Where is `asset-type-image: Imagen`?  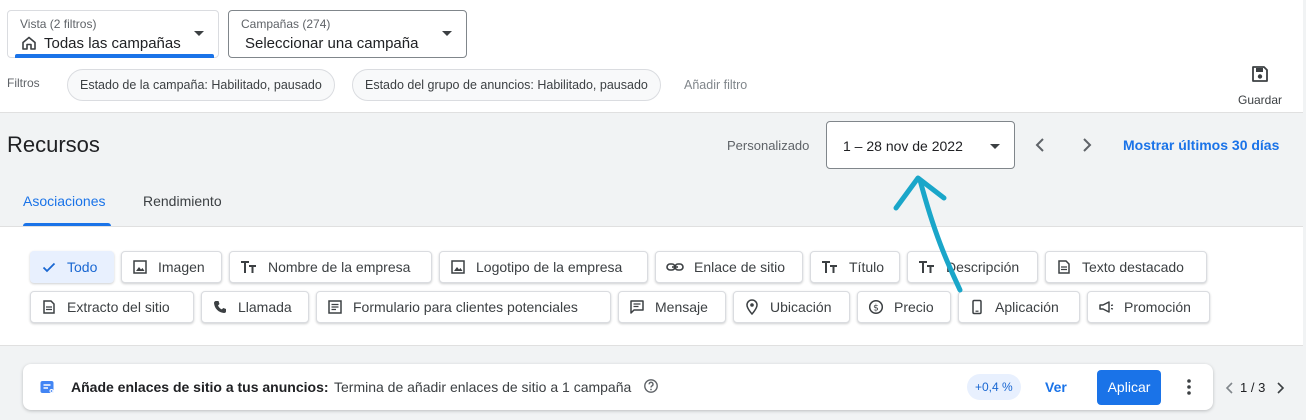
asset-type-image: Imagen is located at coordinates (171, 267).